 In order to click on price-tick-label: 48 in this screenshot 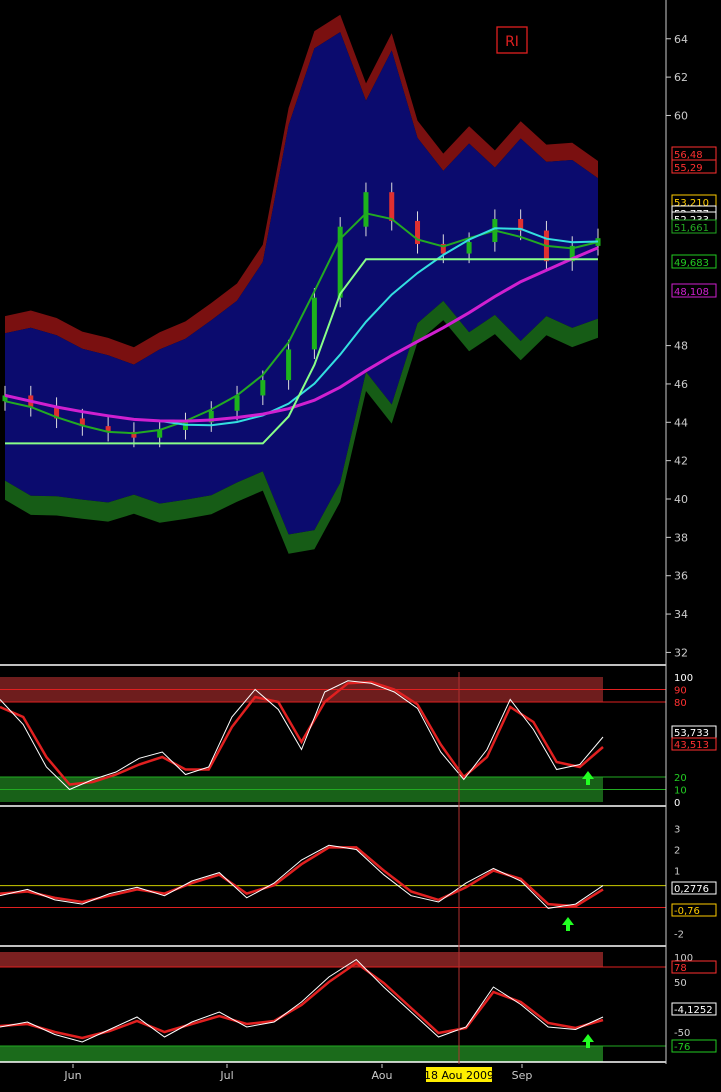, I will do `click(681, 346)`.